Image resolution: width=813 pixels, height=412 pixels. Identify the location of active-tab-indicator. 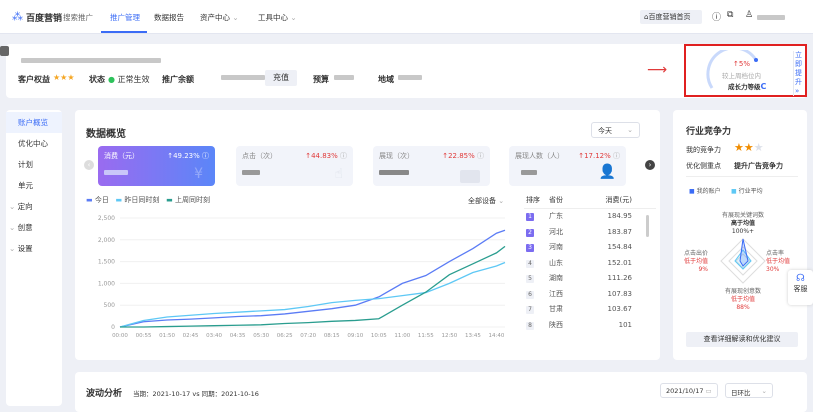
(124, 32).